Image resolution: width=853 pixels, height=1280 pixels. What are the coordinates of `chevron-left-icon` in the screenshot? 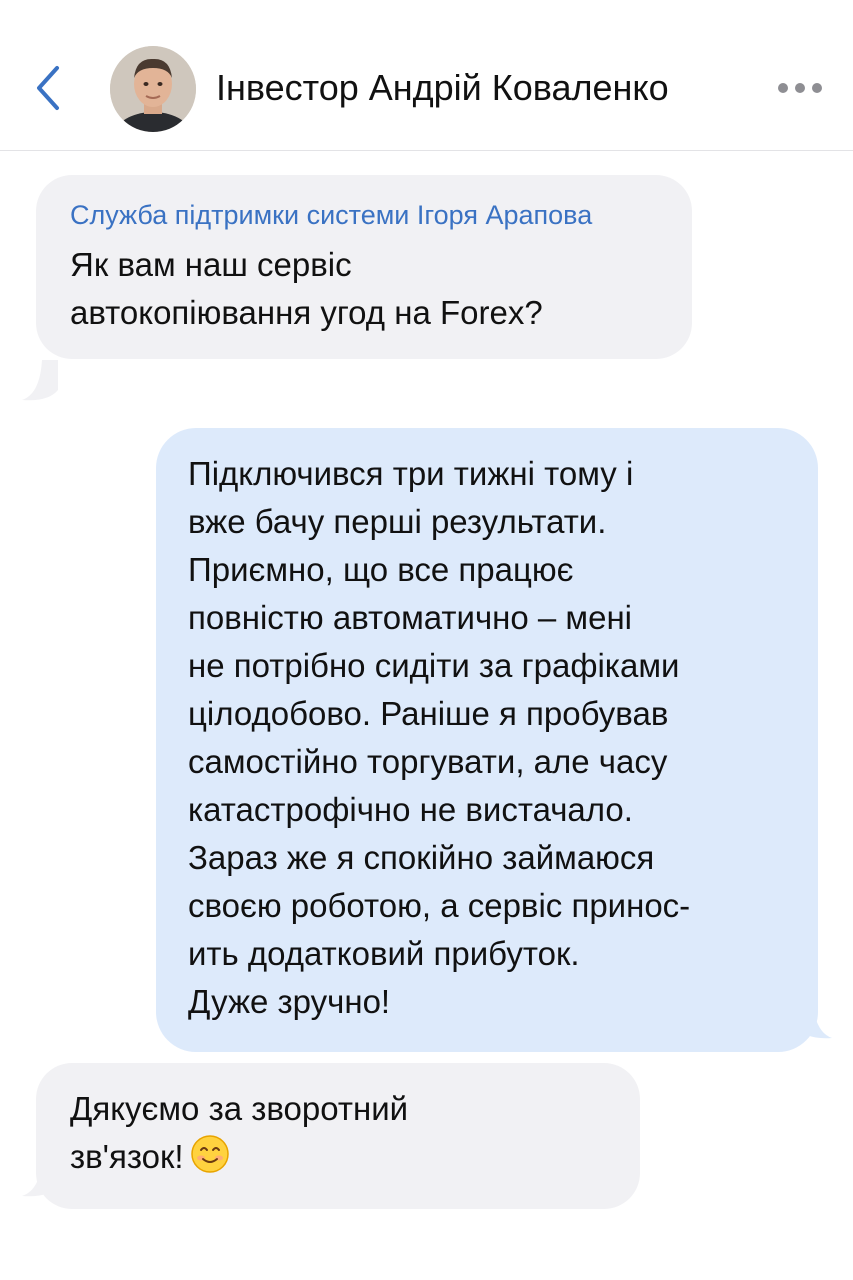 It's located at (48, 88).